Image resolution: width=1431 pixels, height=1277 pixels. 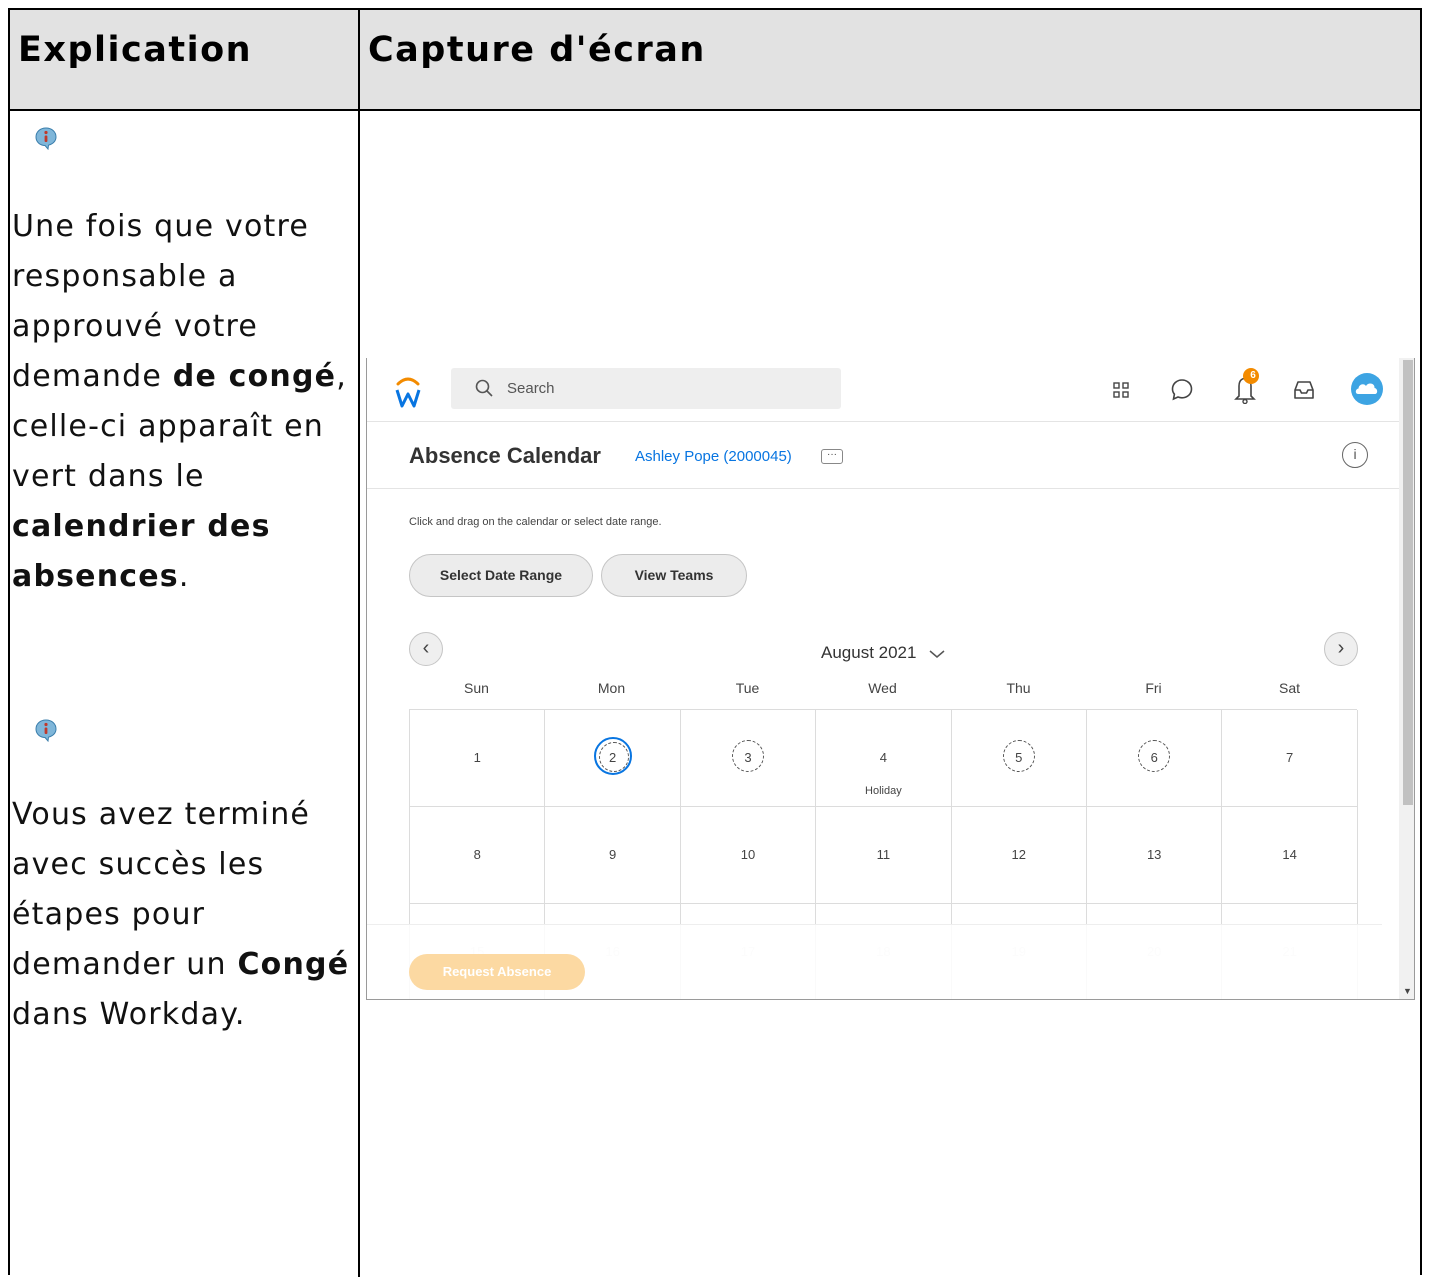 What do you see at coordinates (426, 649) in the screenshot?
I see `previous-month-button: ‹` at bounding box center [426, 649].